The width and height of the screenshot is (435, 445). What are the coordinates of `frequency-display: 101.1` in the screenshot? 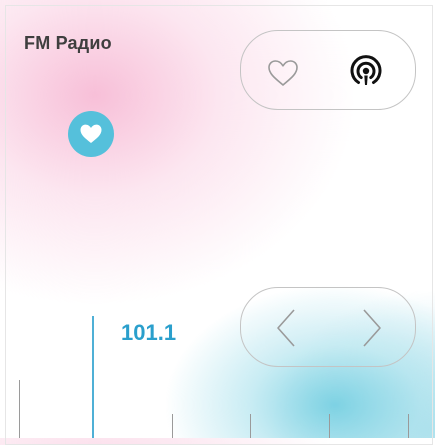 It's located at (149, 332).